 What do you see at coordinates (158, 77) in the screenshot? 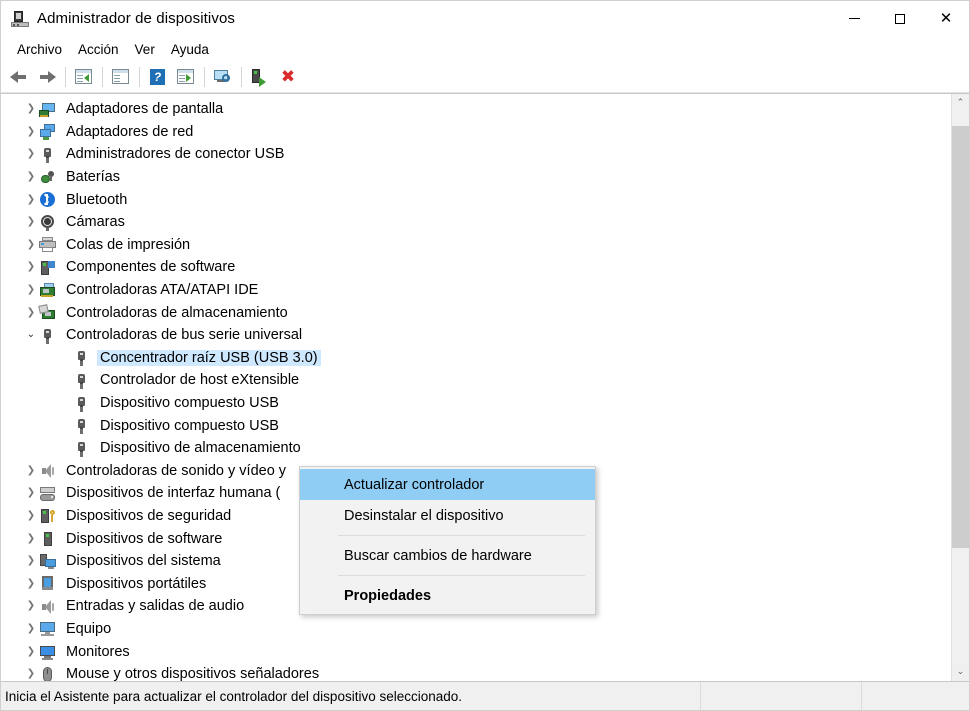
I see `help-button: ?` at bounding box center [158, 77].